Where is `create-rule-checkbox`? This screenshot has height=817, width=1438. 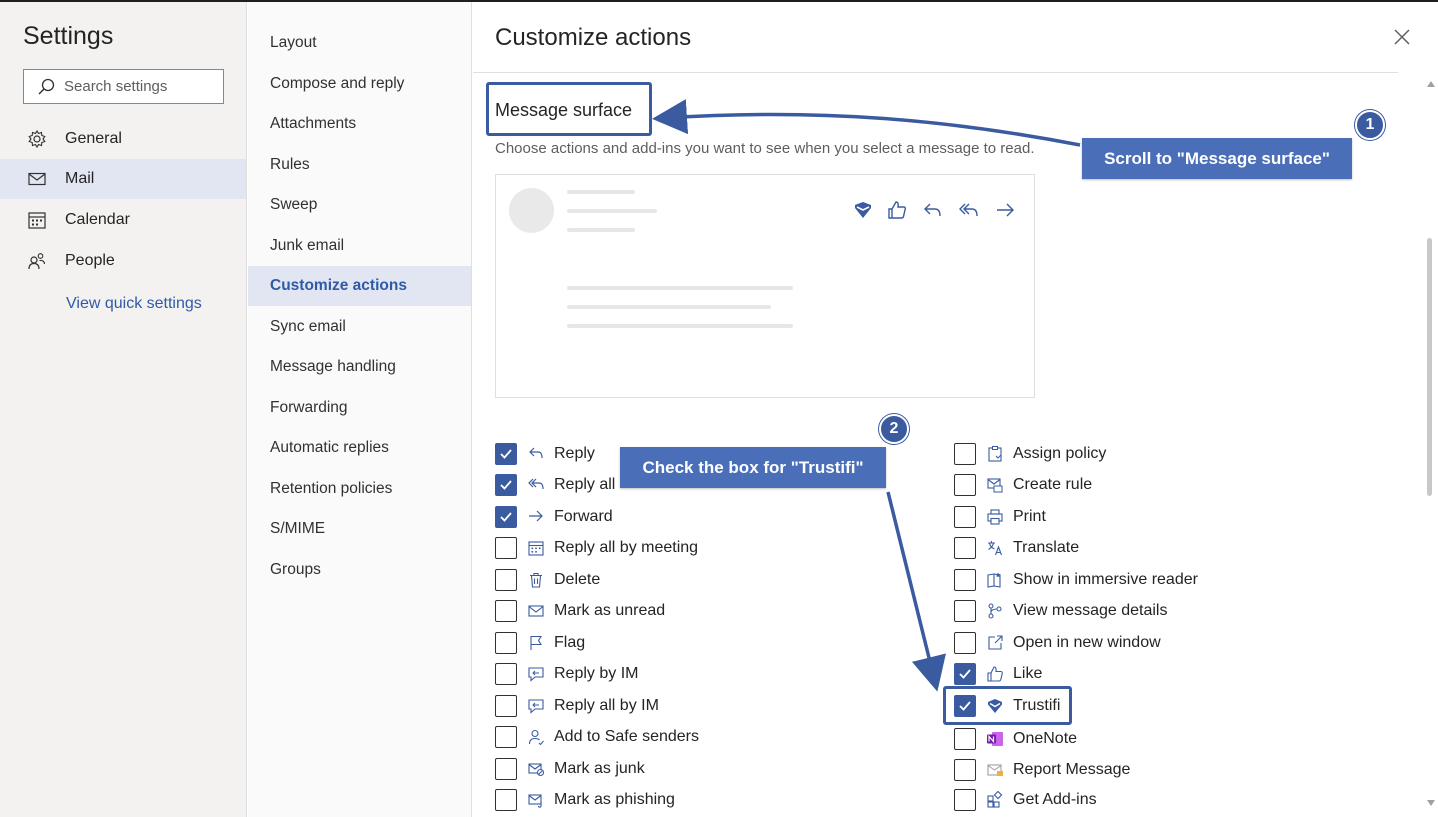 create-rule-checkbox is located at coordinates (965, 485).